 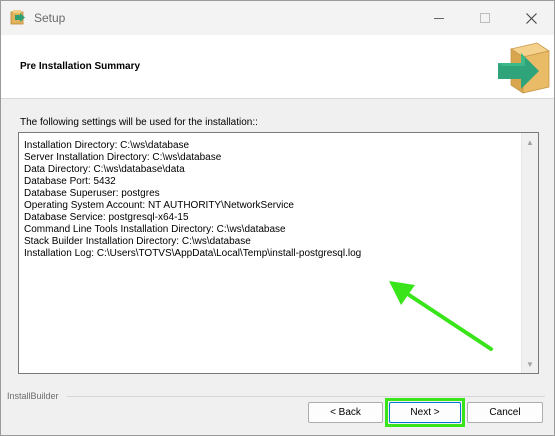 What do you see at coordinates (345, 412) in the screenshot?
I see `back-button: < Back` at bounding box center [345, 412].